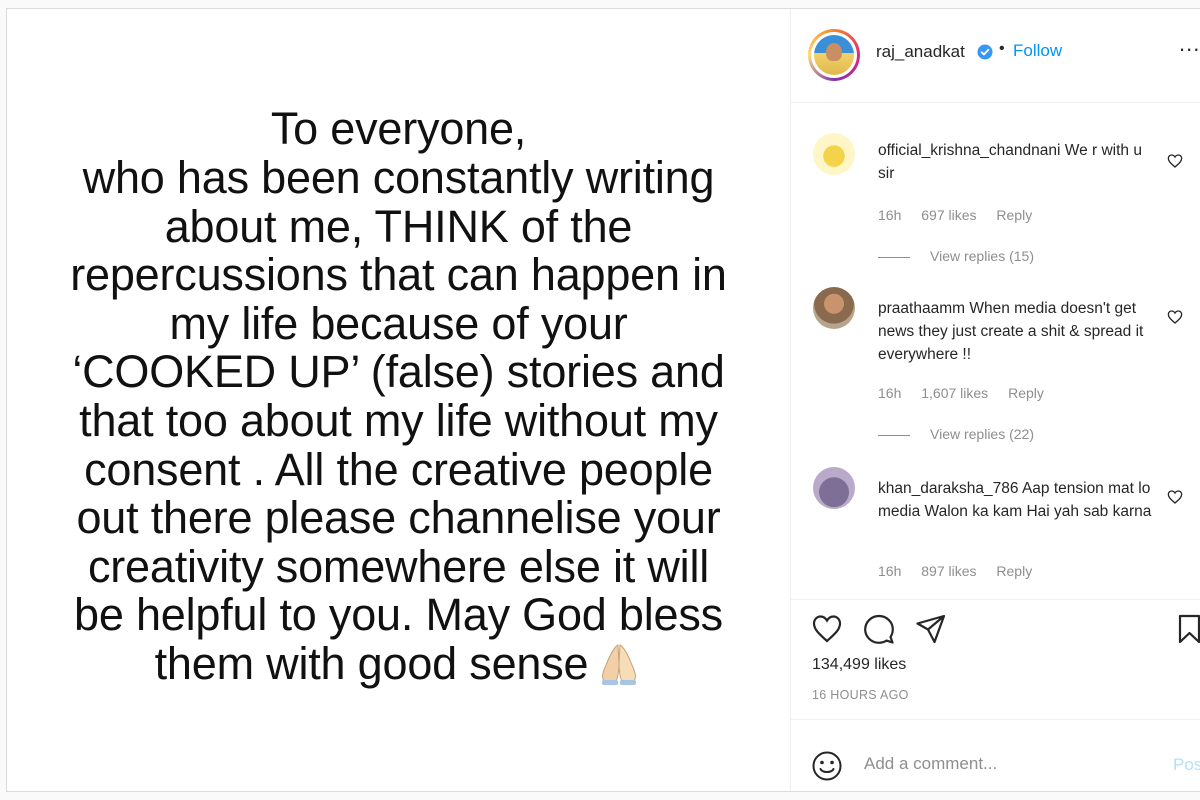 Image resolution: width=1200 pixels, height=800 pixels. Describe the element at coordinates (948, 488) in the screenshot. I see `comment-username: khan_daraksha_786` at that location.